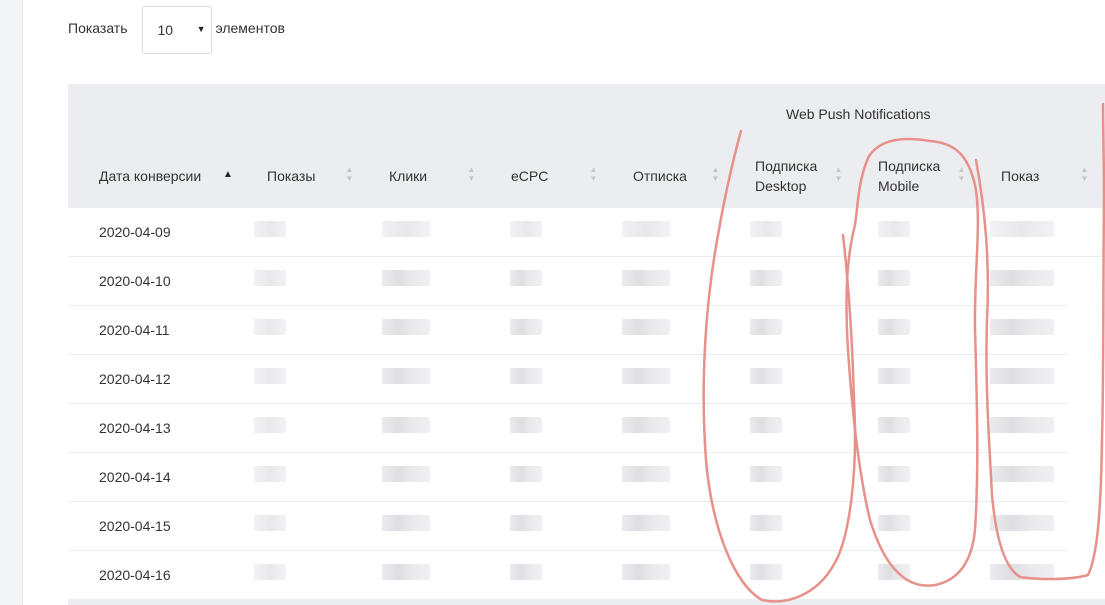  Describe the element at coordinates (1039, 341) in the screenshot. I see `annotation-circle-show` at that location.